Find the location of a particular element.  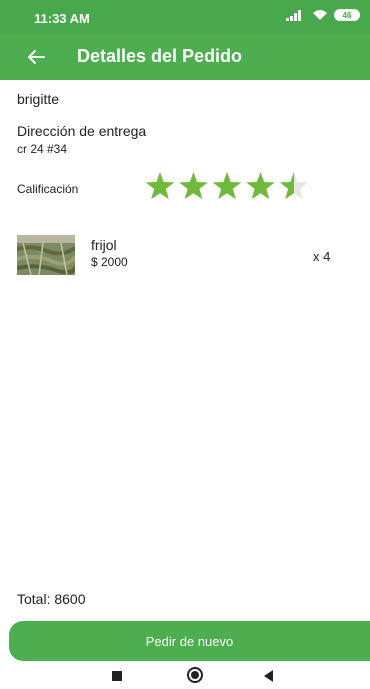

status-bar: 11:33 AM 46 is located at coordinates (185, 17).